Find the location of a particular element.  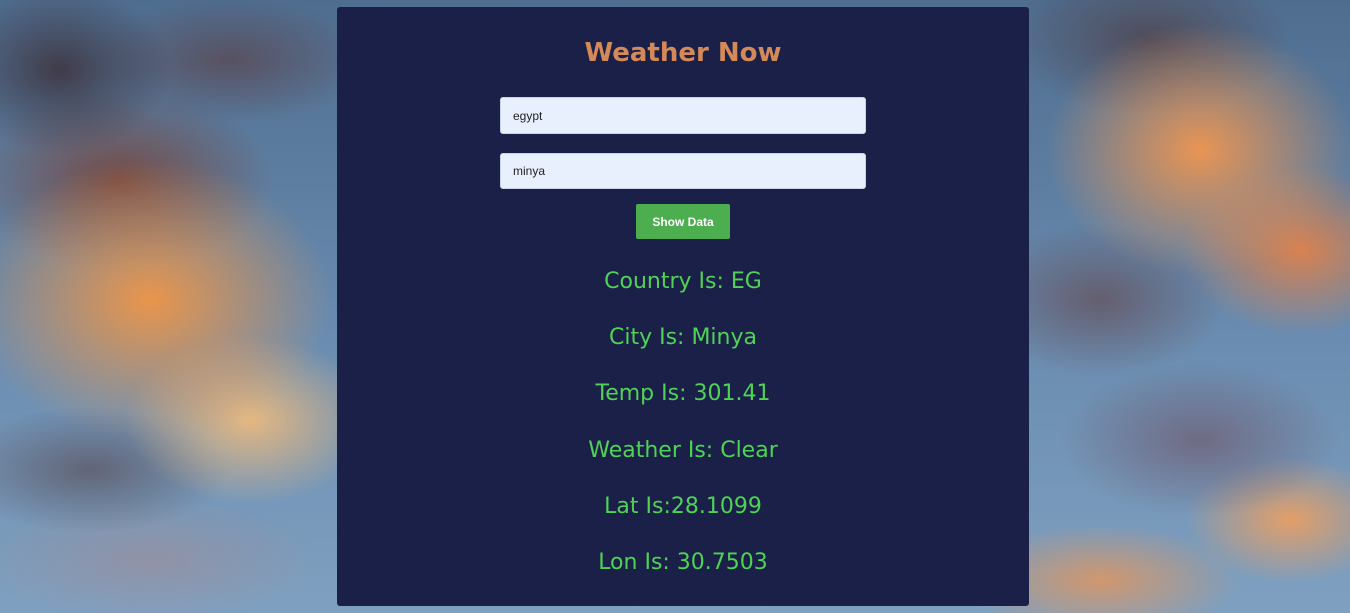

weather-result: Weather Is: Clear is located at coordinates (683, 450).